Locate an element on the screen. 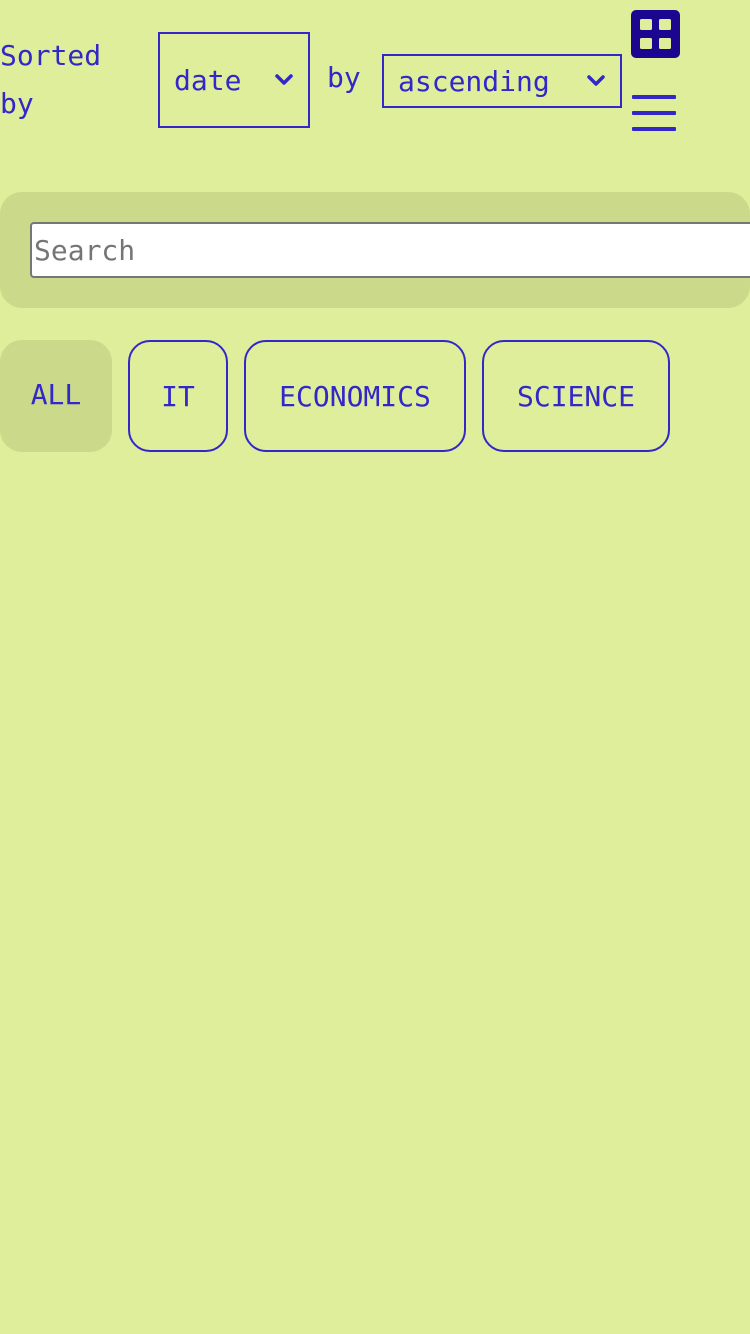 The width and height of the screenshot is (750, 1334). sort-by-label: by is located at coordinates (344, 77).